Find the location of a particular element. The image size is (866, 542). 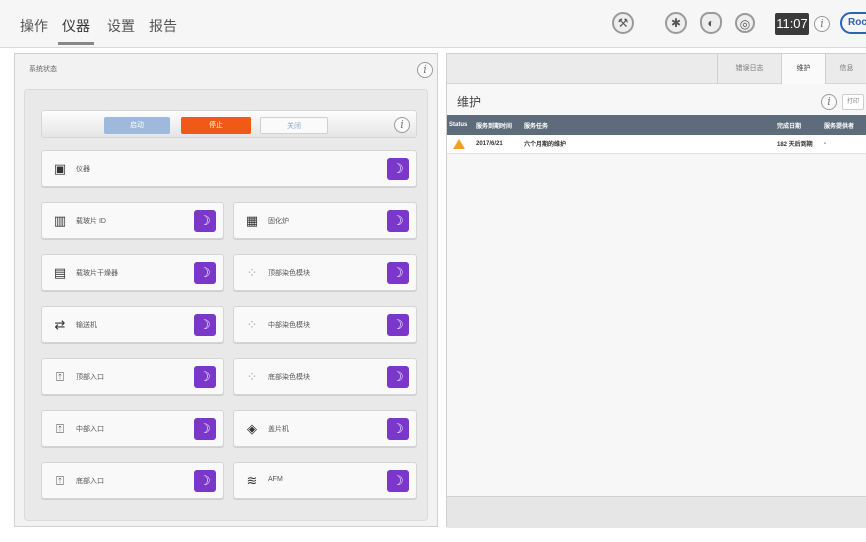

module-card-slide-id: ▥ 载玻片 ID ☽ is located at coordinates (132, 220).